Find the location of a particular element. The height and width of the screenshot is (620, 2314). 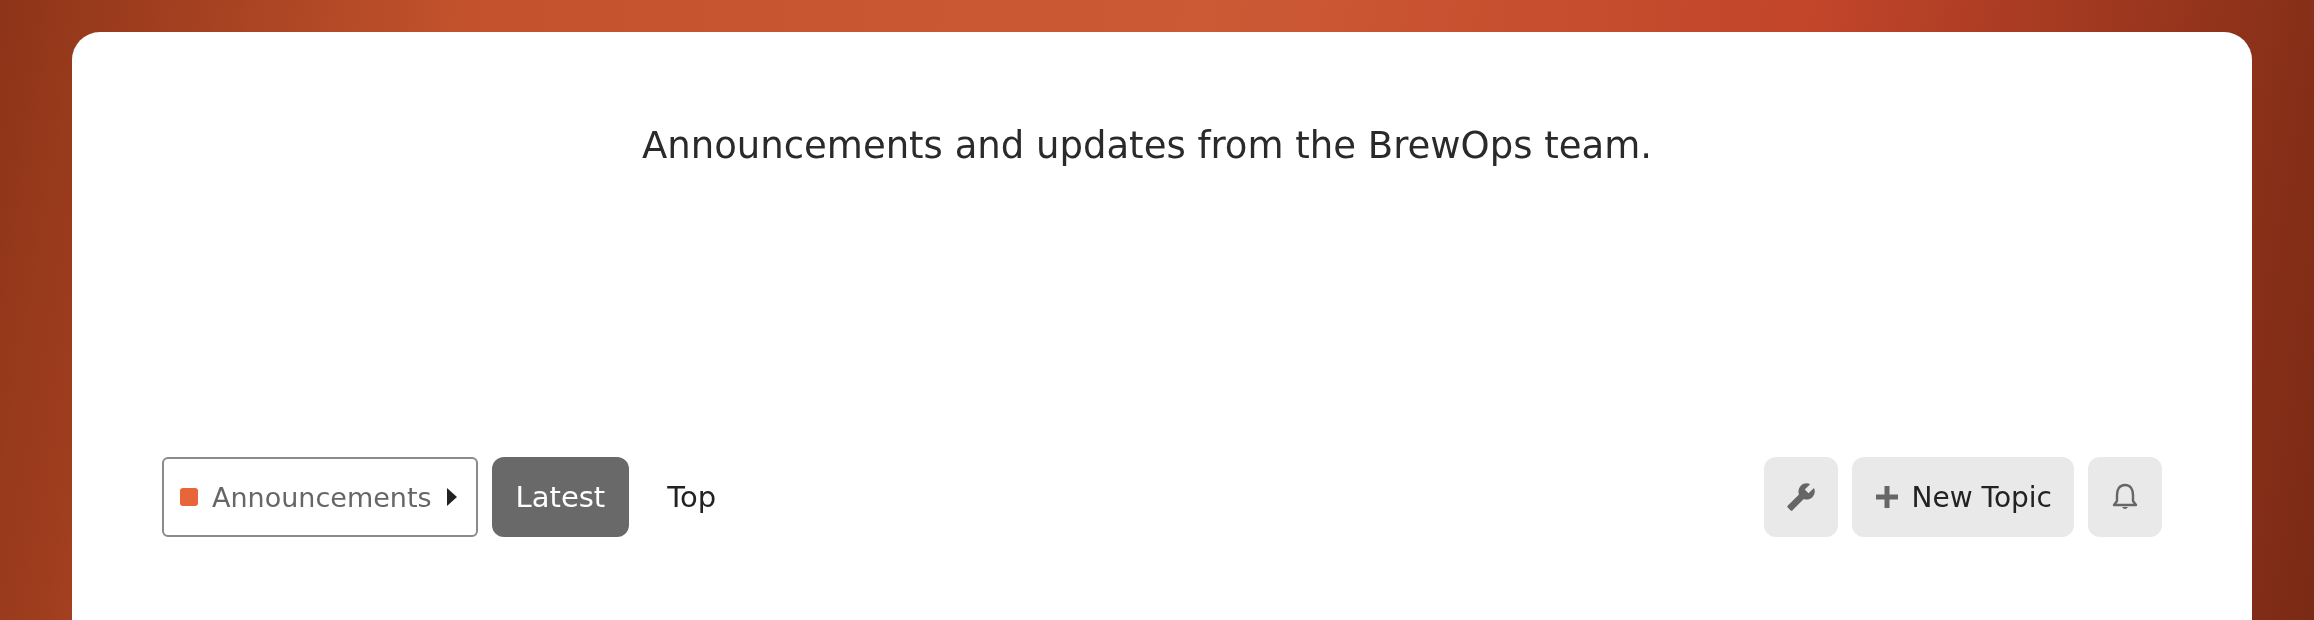

notifications-button is located at coordinates (2125, 497).